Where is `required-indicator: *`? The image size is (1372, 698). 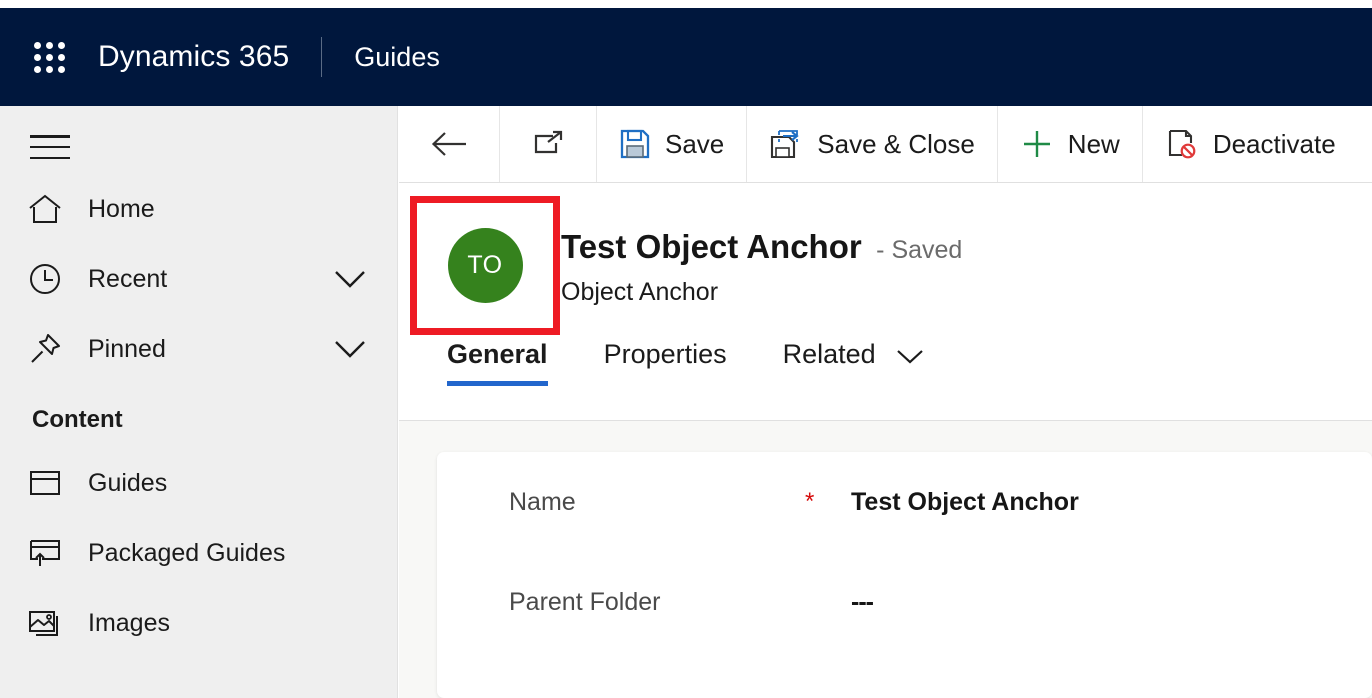
required-indicator: * is located at coordinates (810, 501).